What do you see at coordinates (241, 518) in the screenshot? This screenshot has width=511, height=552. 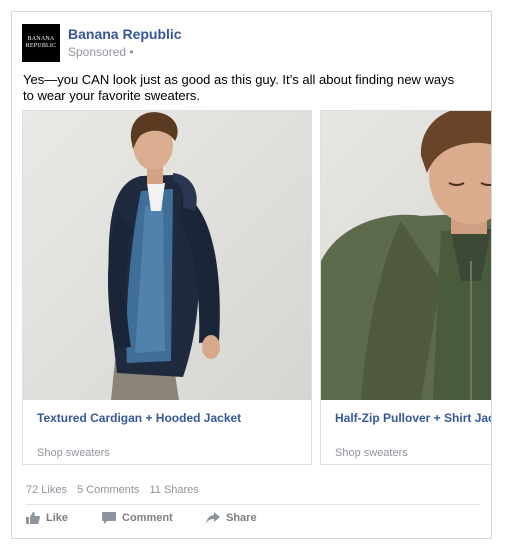 I see `share-label: Share` at bounding box center [241, 518].